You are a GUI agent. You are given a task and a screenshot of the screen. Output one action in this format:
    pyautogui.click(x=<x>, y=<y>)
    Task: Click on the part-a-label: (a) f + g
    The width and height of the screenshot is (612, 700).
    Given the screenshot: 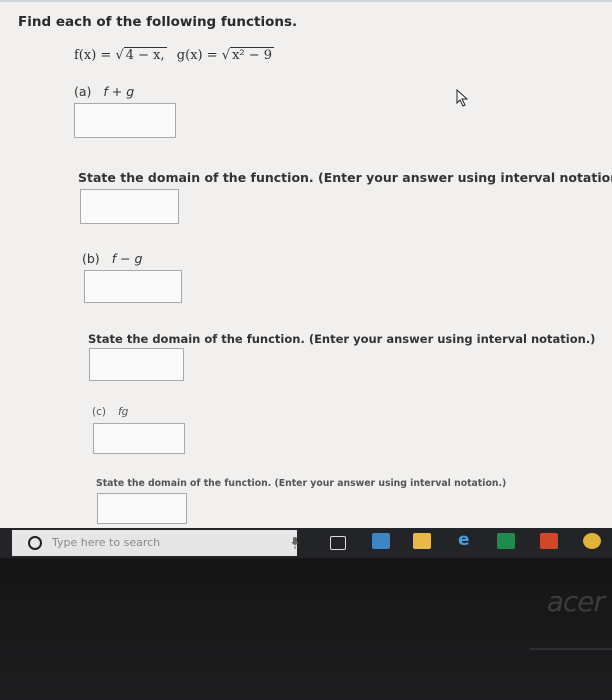 What is the action you would take?
    pyautogui.click(x=104, y=91)
    